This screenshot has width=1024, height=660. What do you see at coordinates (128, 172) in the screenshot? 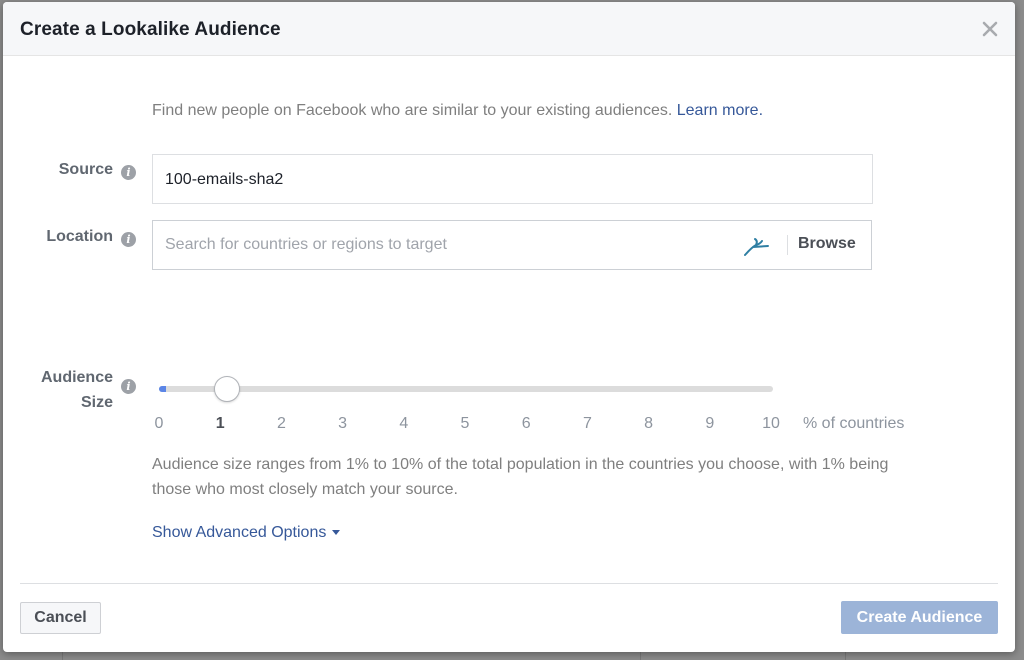
I see `source-info-icon: i` at bounding box center [128, 172].